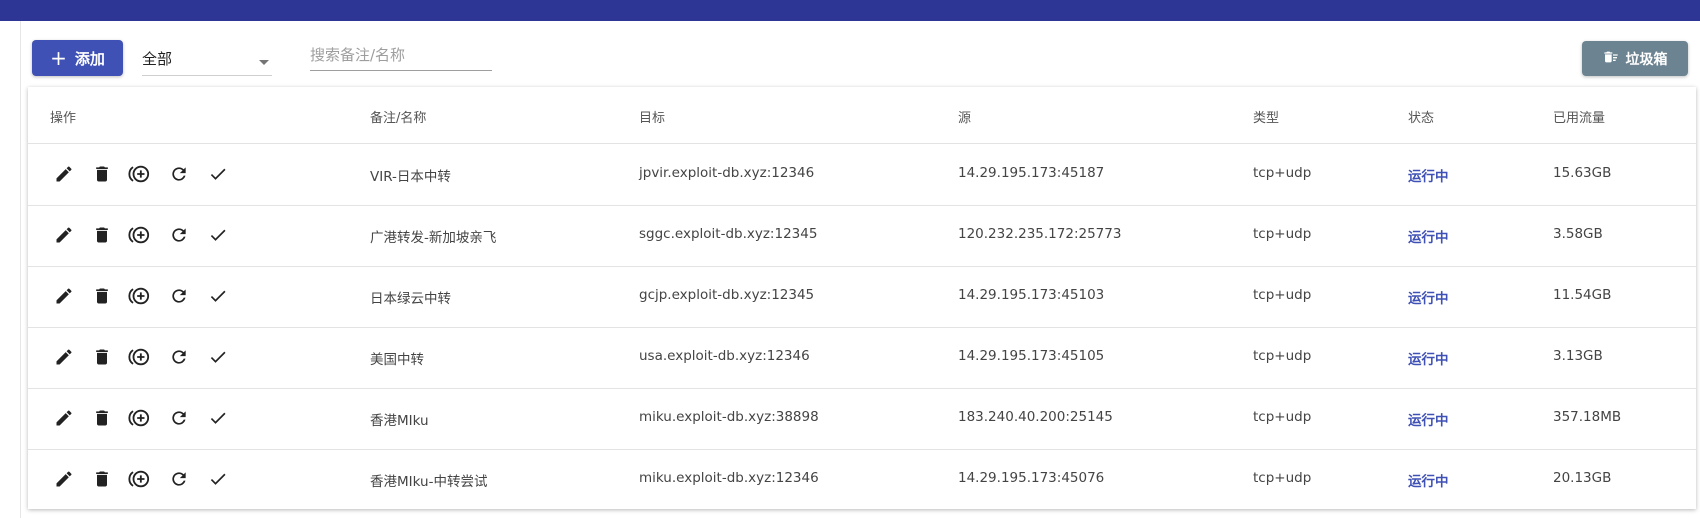  What do you see at coordinates (1578, 234) in the screenshot?
I see `cell-traffic: 3.58GB` at bounding box center [1578, 234].